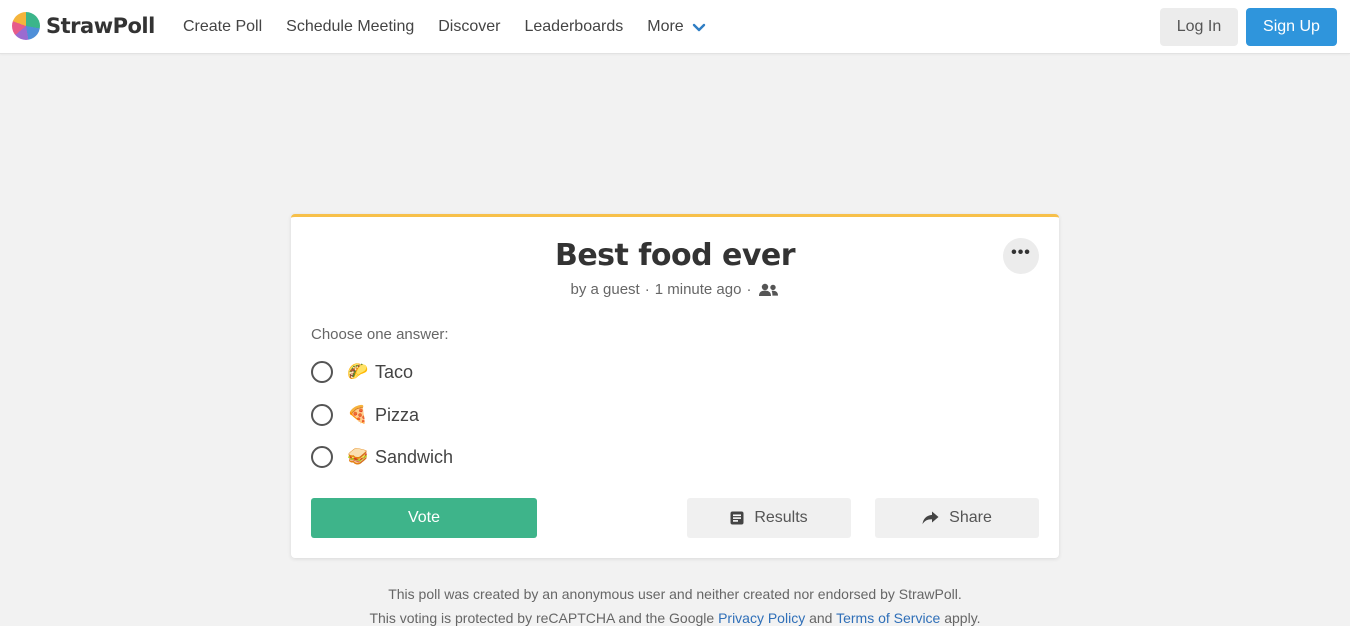 This screenshot has height=626, width=1350. Describe the element at coordinates (358, 414) in the screenshot. I see `pizza-icon: 🍕` at that location.